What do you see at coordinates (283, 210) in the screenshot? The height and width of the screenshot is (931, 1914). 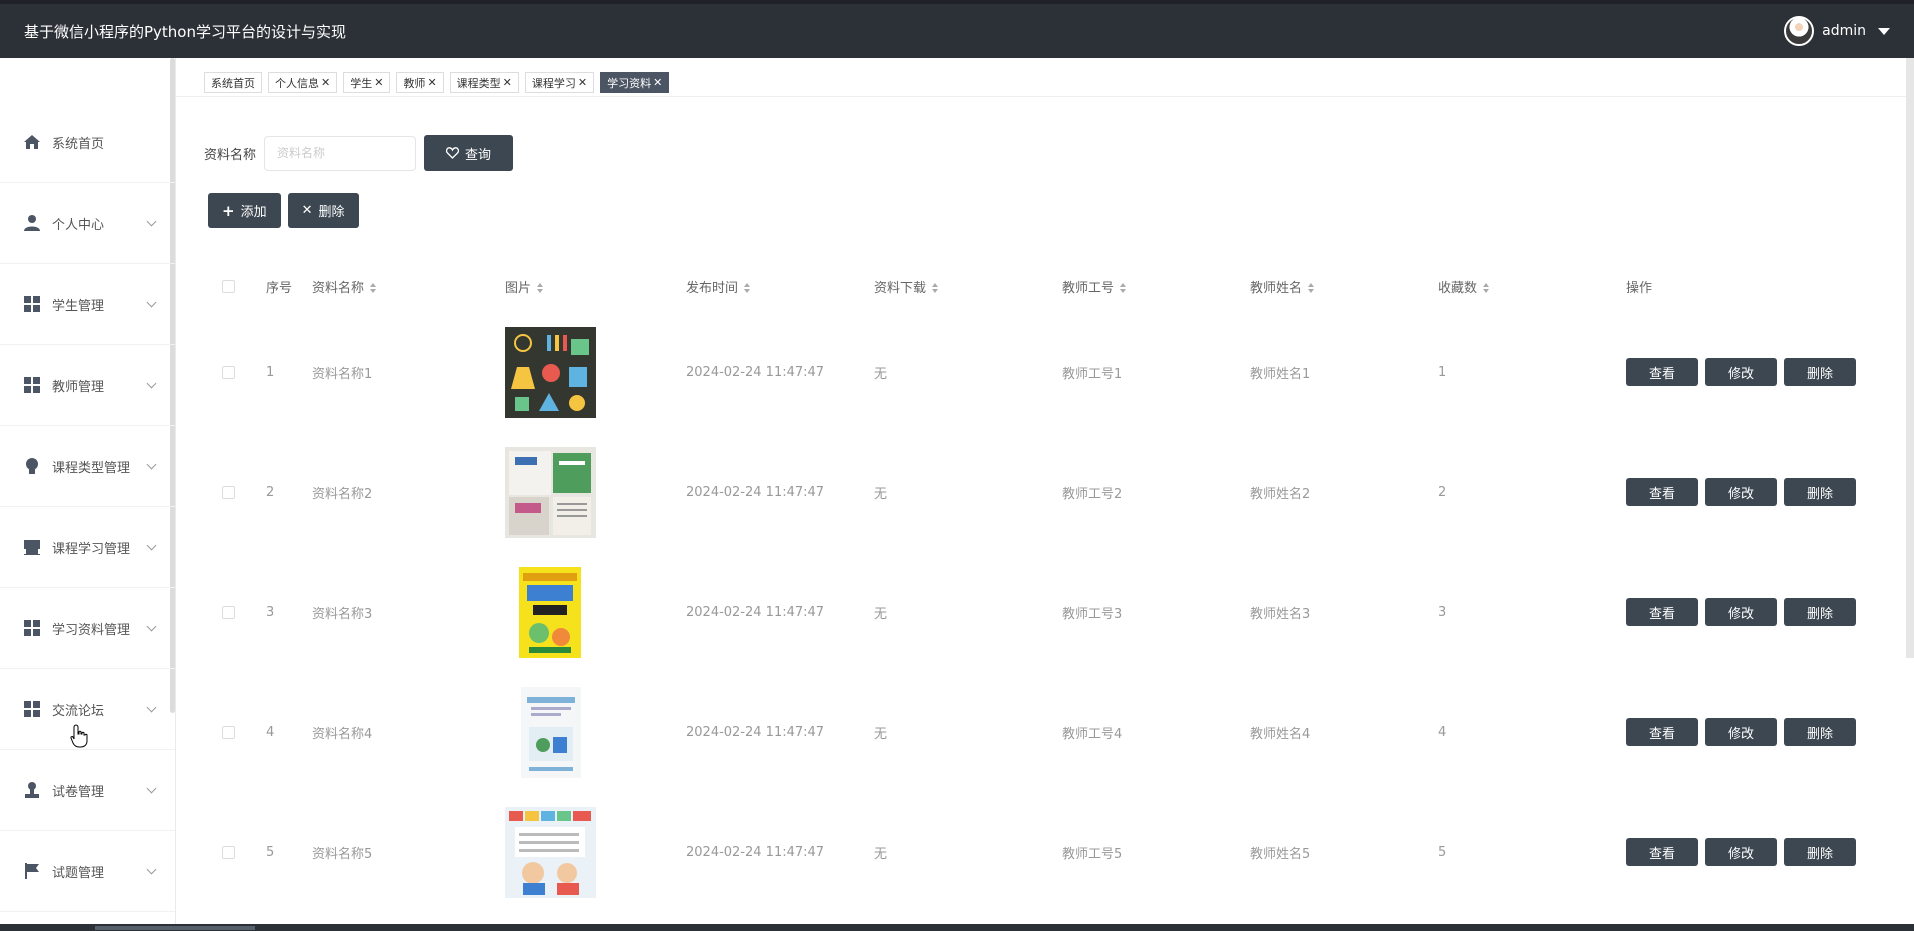 I see `toolbar: + 添加 ✕ 删除` at bounding box center [283, 210].